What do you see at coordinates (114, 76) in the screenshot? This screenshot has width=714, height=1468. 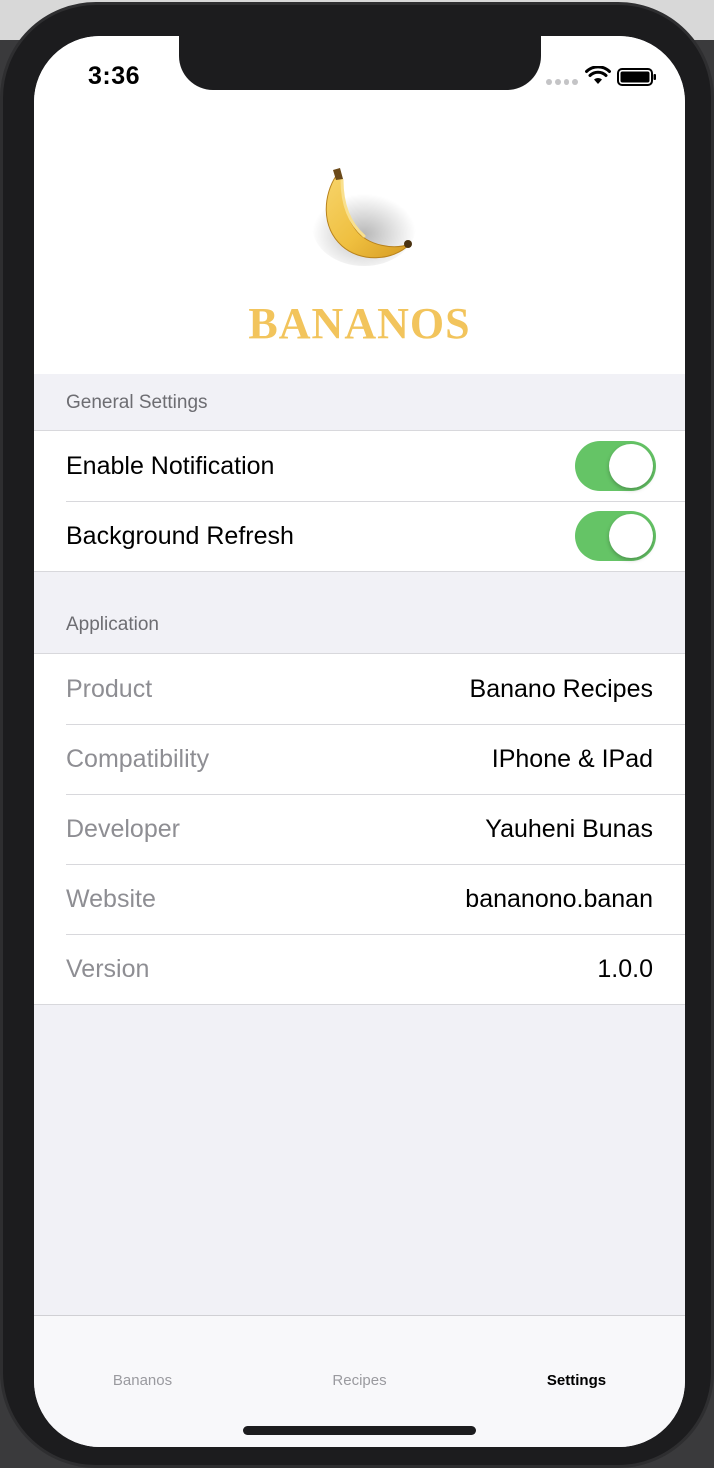 I see `status-time: 3:36` at bounding box center [114, 76].